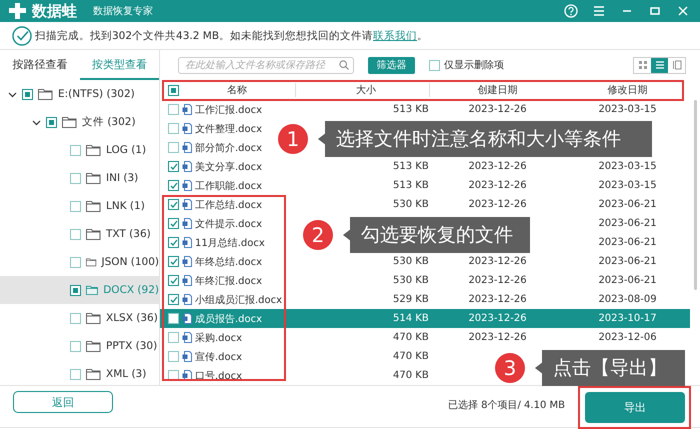 The image size is (700, 429). What do you see at coordinates (228, 223) in the screenshot?
I see `file-name: 文件提示.docx` at bounding box center [228, 223].